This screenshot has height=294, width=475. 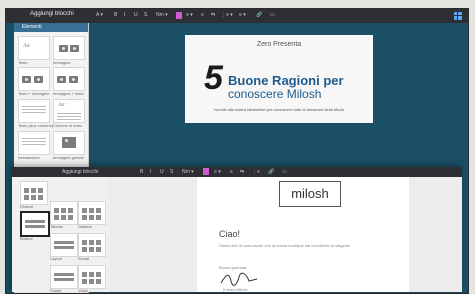 What do you see at coordinates (64, 277) in the screenshot?
I see `block-footer` at bounding box center [64, 277].